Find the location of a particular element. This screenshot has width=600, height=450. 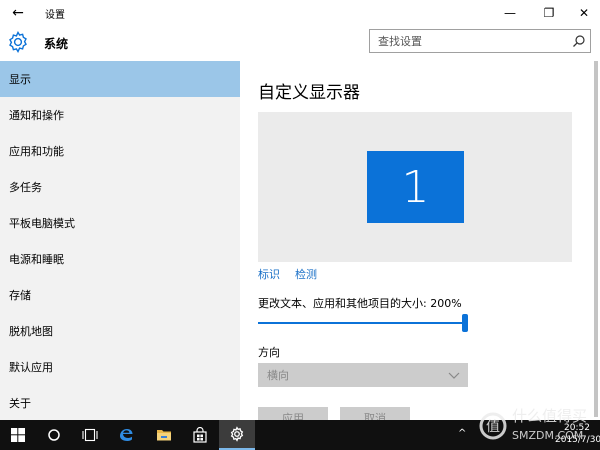

close-icon: ✕ is located at coordinates (584, 12).